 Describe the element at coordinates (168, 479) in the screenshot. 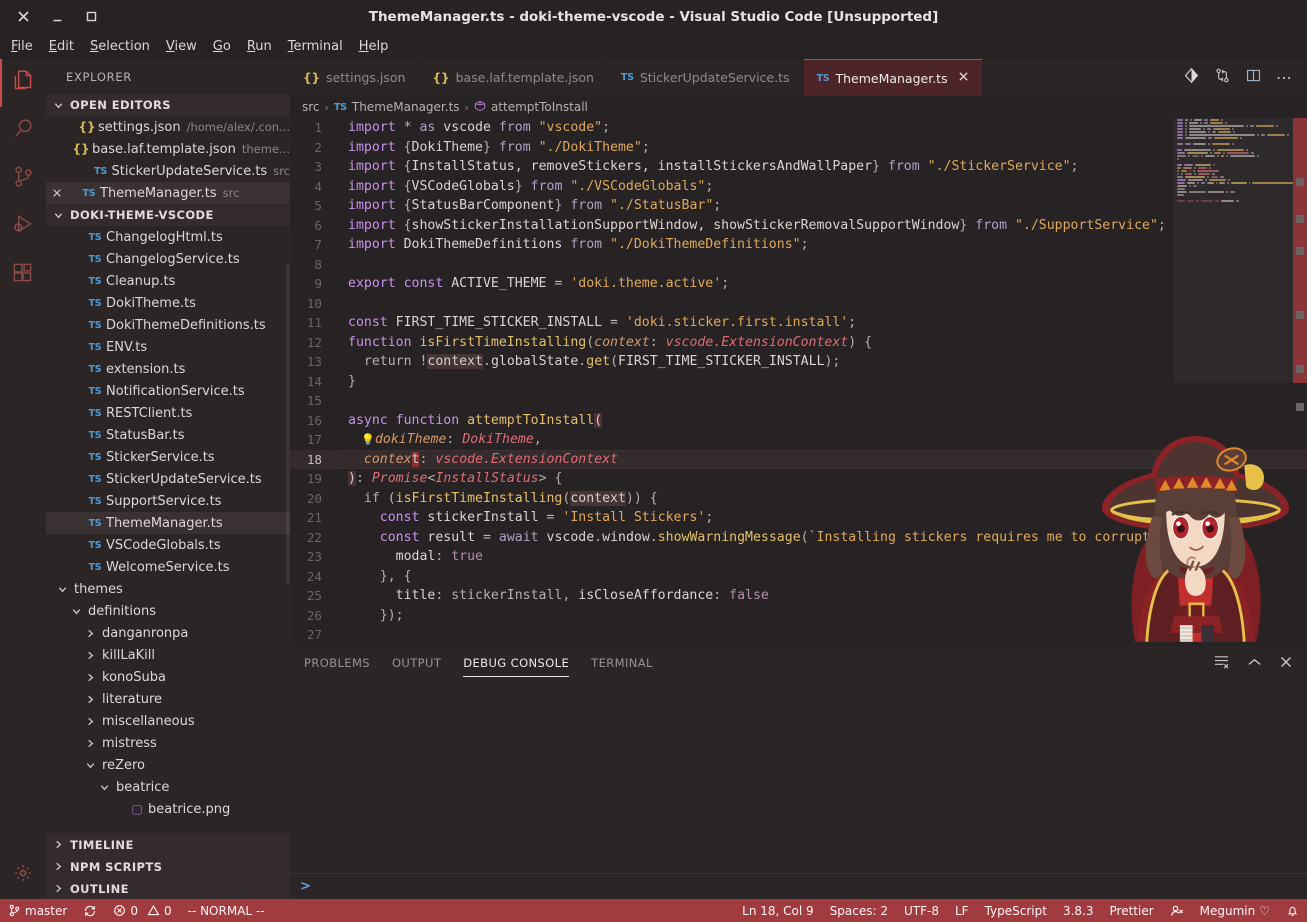

I see `tree-file-row: TS StickerUpdateService.ts` at that location.